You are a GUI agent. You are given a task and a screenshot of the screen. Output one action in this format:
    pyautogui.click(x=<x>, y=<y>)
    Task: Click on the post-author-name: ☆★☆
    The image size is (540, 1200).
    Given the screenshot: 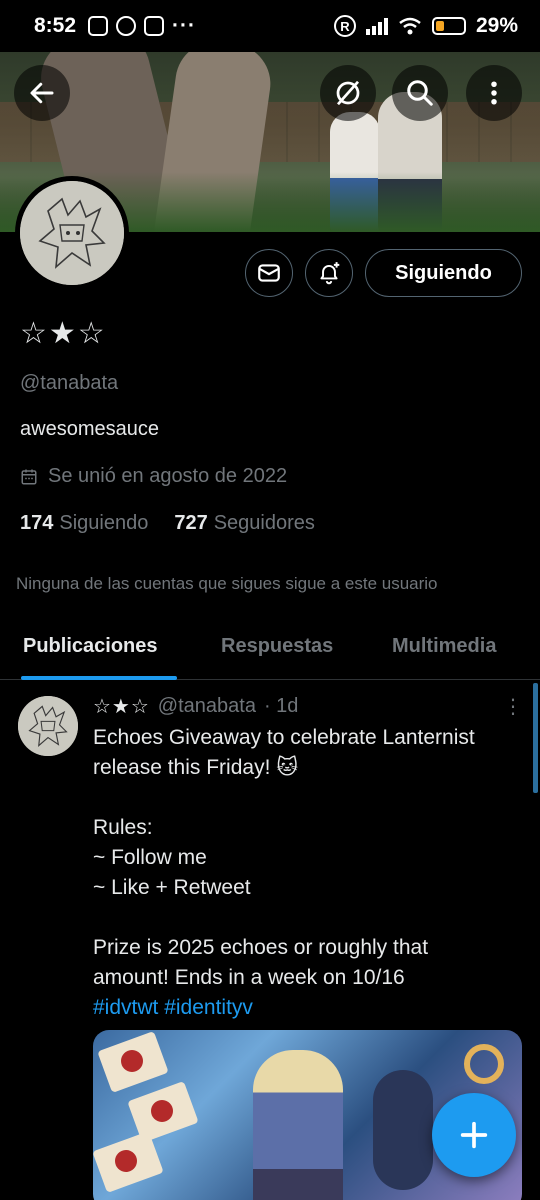 What is the action you would take?
    pyautogui.click(x=121, y=706)
    